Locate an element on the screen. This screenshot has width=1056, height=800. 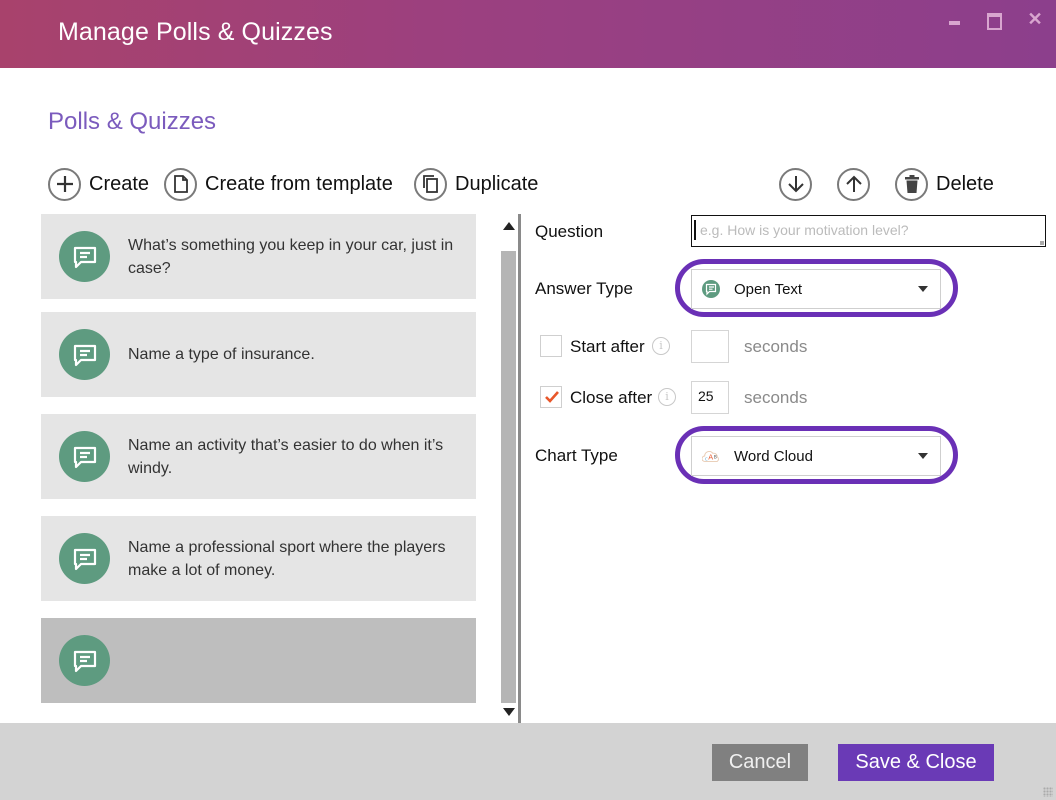
move-down-button is located at coordinates (799, 184).